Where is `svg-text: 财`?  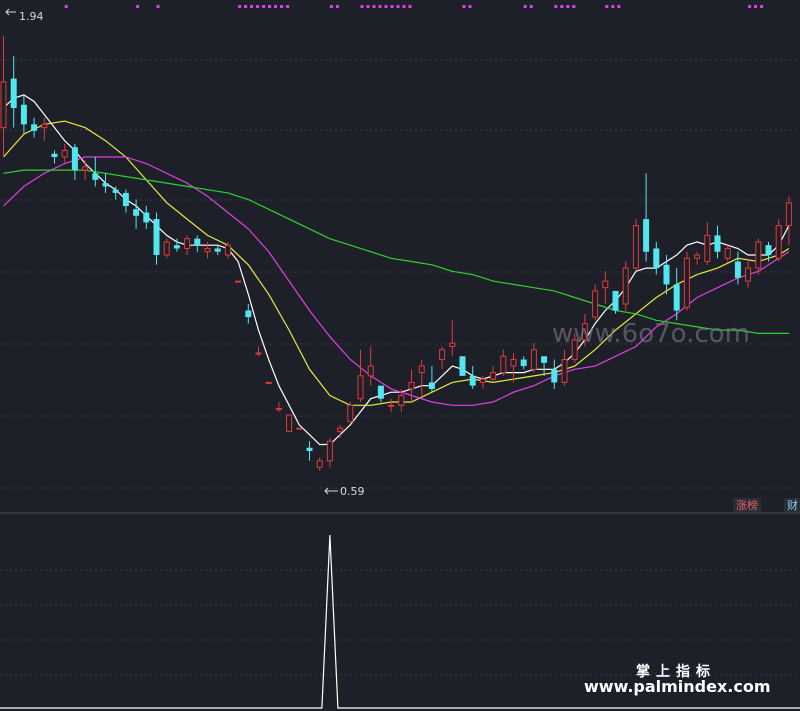 svg-text: 财 is located at coordinates (792, 505).